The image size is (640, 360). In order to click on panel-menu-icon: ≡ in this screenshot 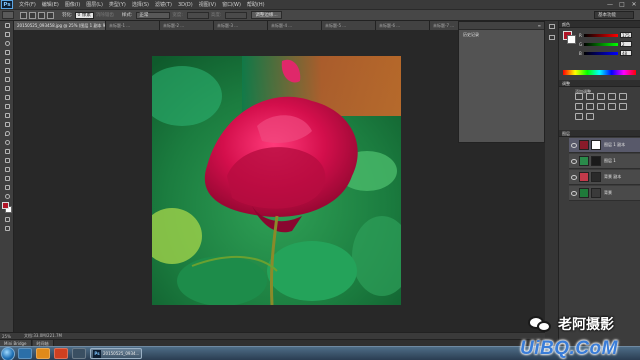, I will do `click(501, 26)`.